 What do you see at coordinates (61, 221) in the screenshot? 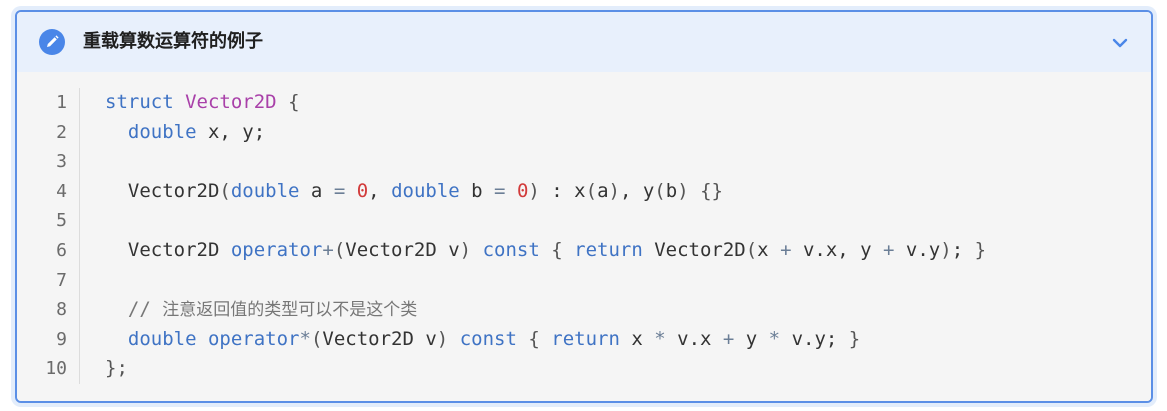
I see `line-number: 5` at bounding box center [61, 221].